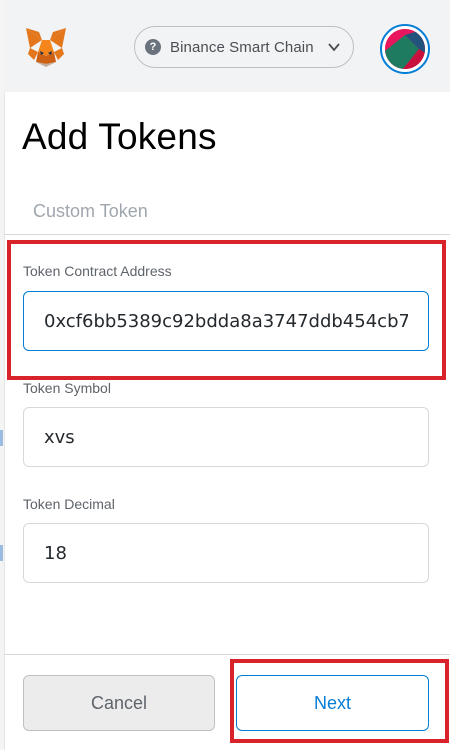 The width and height of the screenshot is (450, 750). Describe the element at coordinates (69, 504) in the screenshot. I see `token-decimal-label: Token Decimal` at that location.